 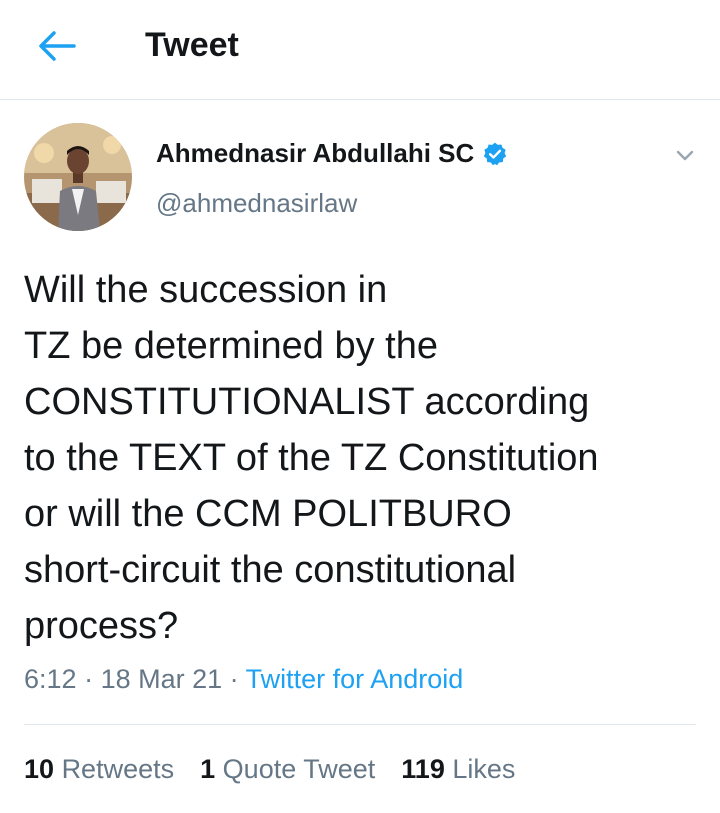 I want to click on tweet-date: 18 Mar 21, so click(x=161, y=679).